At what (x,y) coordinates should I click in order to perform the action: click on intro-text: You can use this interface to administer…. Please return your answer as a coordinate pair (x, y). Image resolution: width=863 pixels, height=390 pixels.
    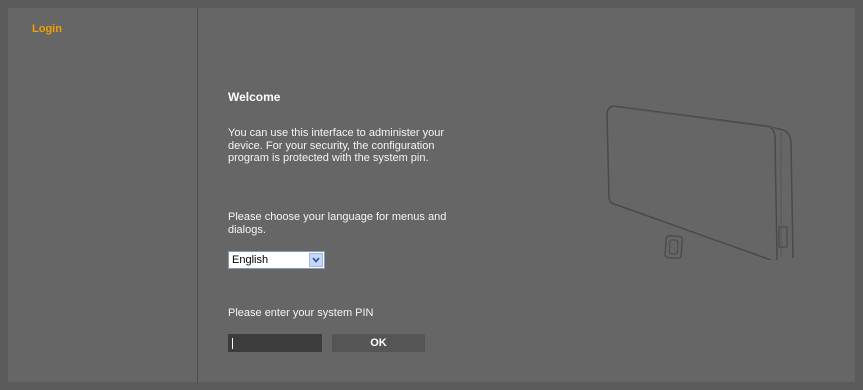
    Looking at the image, I should click on (336, 145).